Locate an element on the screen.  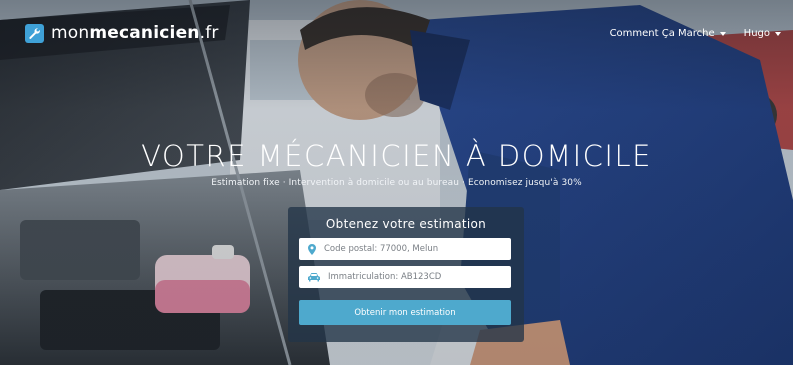
nav-user-menu: Hugo is located at coordinates (762, 33).